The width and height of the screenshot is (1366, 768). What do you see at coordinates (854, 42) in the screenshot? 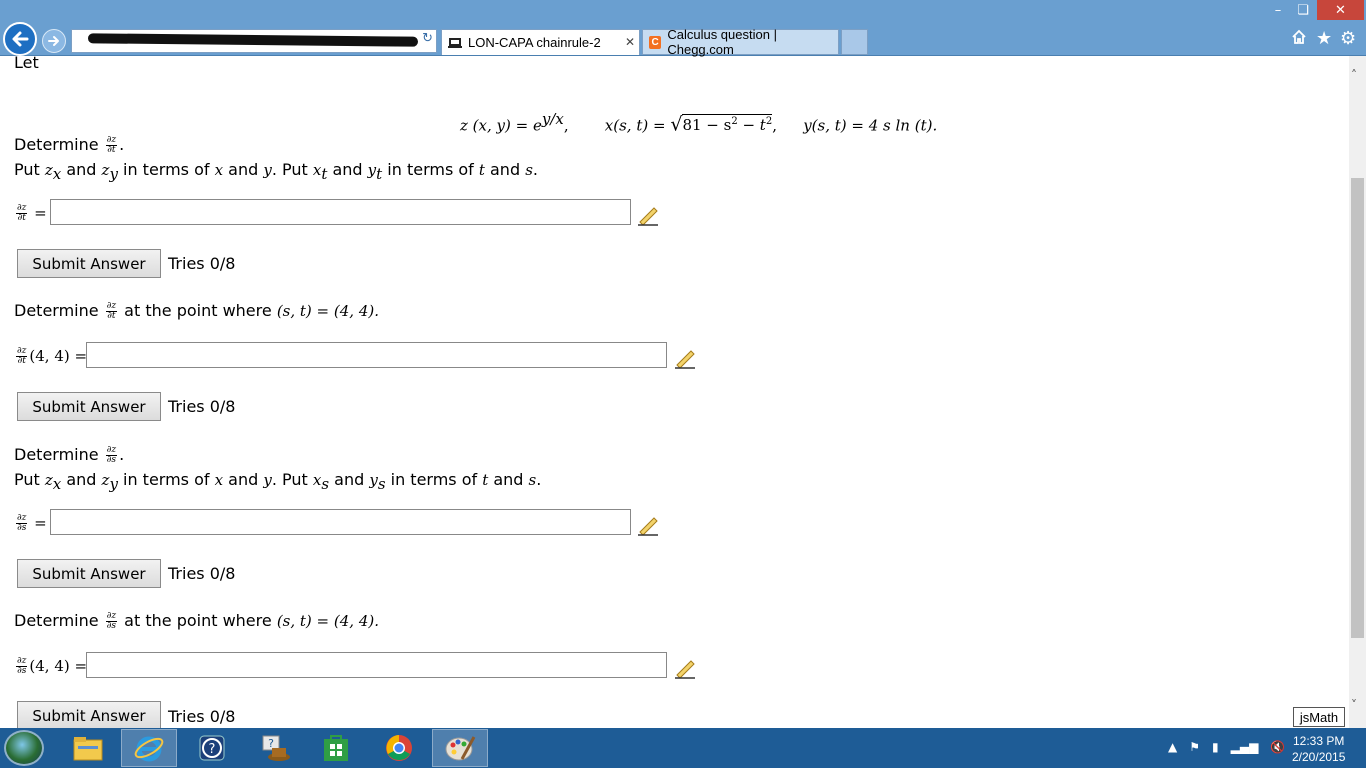
I see `new-tab-button` at bounding box center [854, 42].